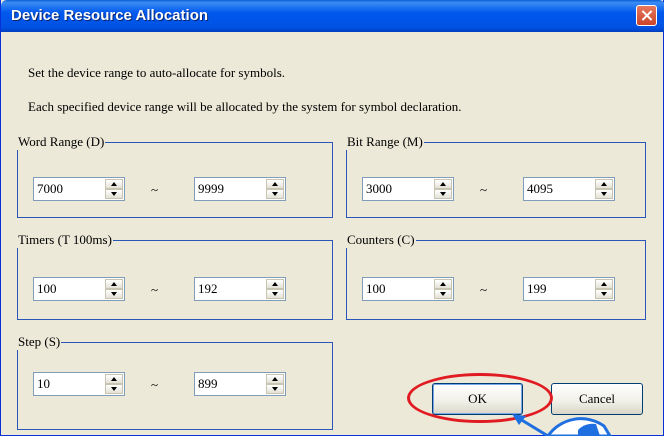 This screenshot has width=664, height=436. What do you see at coordinates (569, 289) in the screenshot?
I see `counters-end-spinner: 199` at bounding box center [569, 289].